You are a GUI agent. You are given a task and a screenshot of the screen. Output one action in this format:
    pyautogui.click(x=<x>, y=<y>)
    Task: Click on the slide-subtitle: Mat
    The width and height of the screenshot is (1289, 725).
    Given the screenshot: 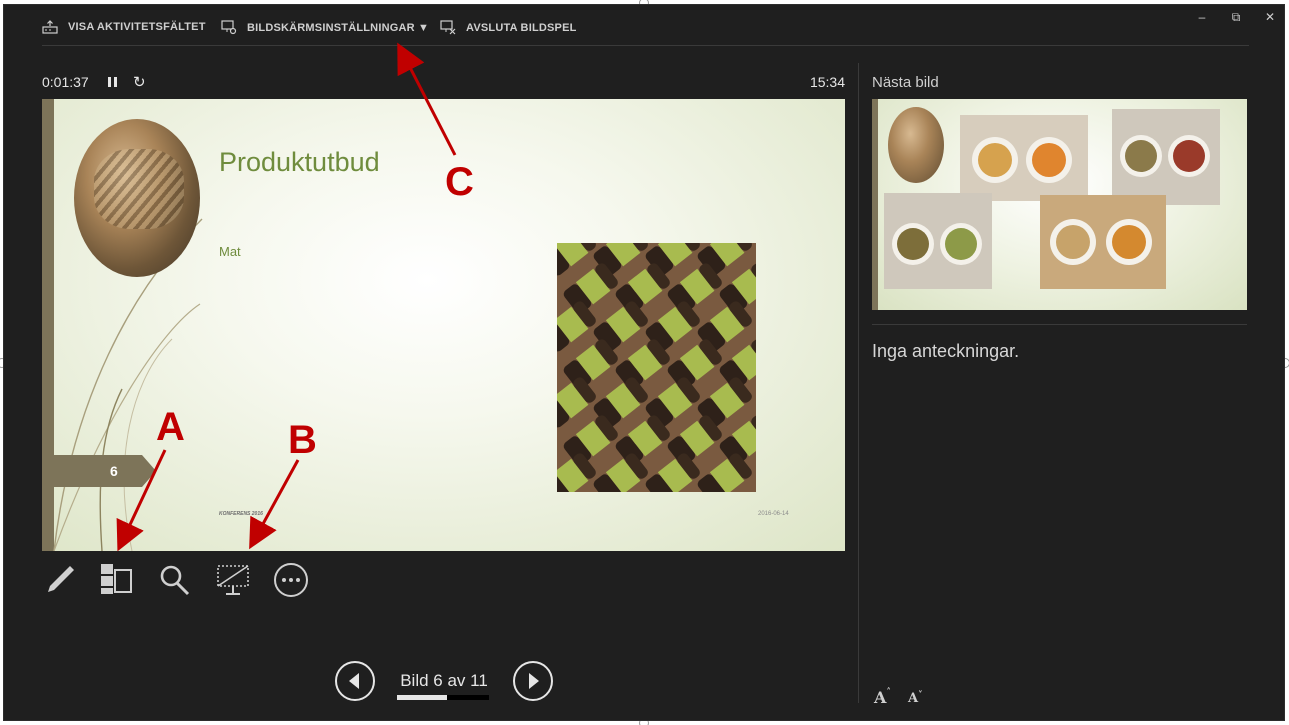 What is the action you would take?
    pyautogui.click(x=230, y=251)
    